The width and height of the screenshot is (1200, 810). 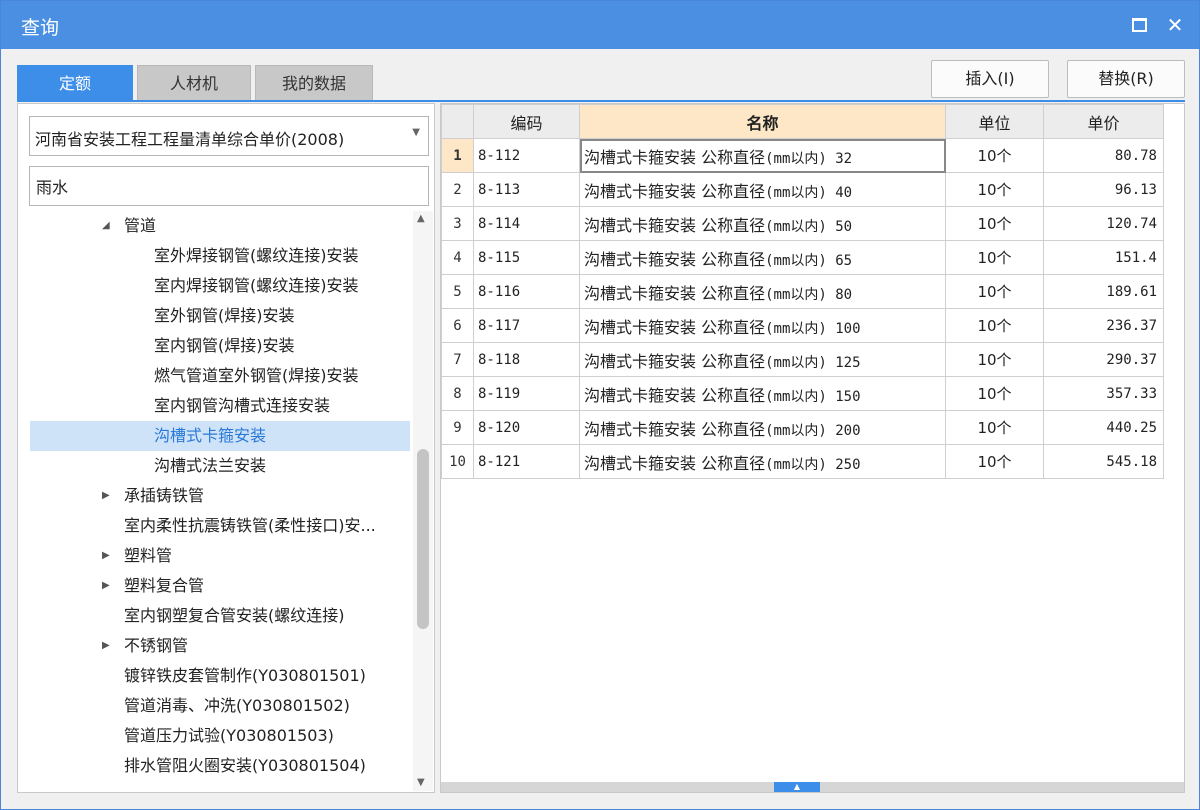 I want to click on table-row: 6 8-117 沟槽式卡箍安装 公称直径(mm以内) 100 10个 236.37, so click(x=802, y=325).